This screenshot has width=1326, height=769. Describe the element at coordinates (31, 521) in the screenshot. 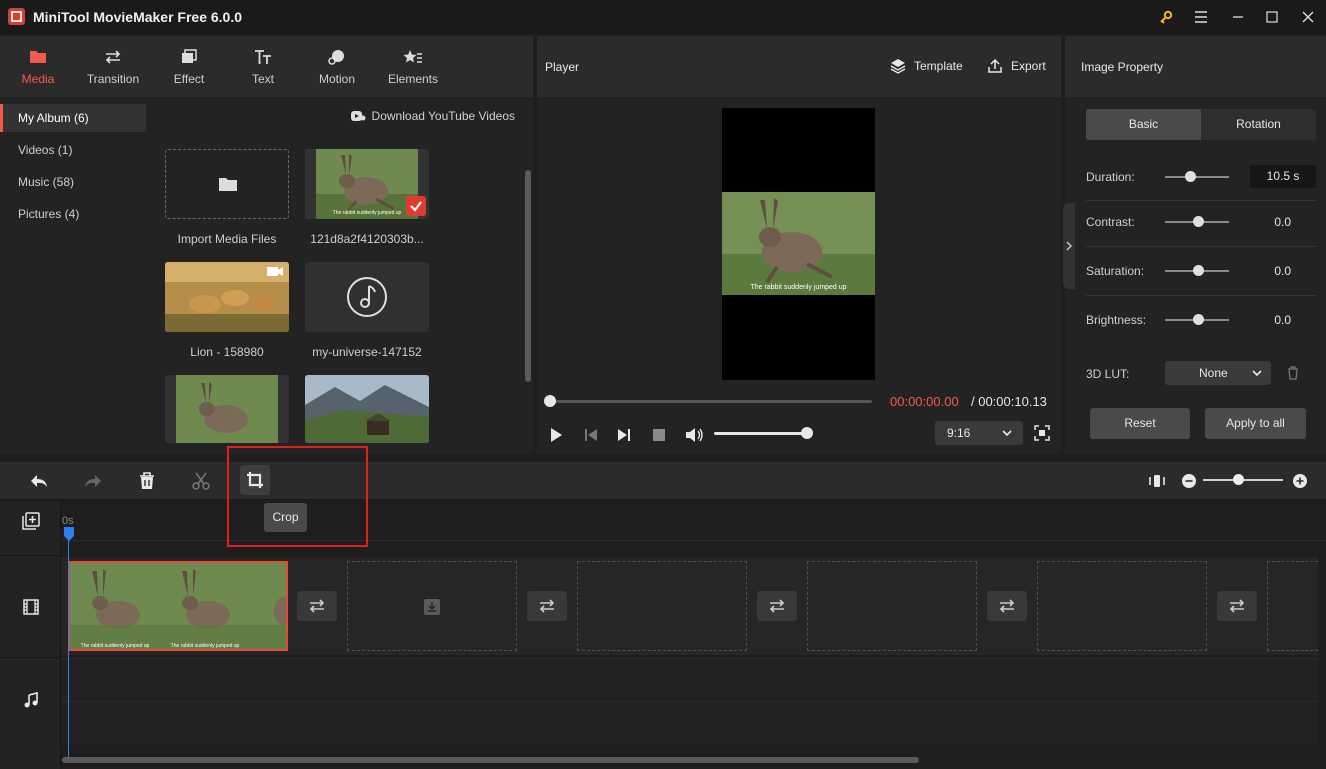

I see `add-track-icon` at that location.